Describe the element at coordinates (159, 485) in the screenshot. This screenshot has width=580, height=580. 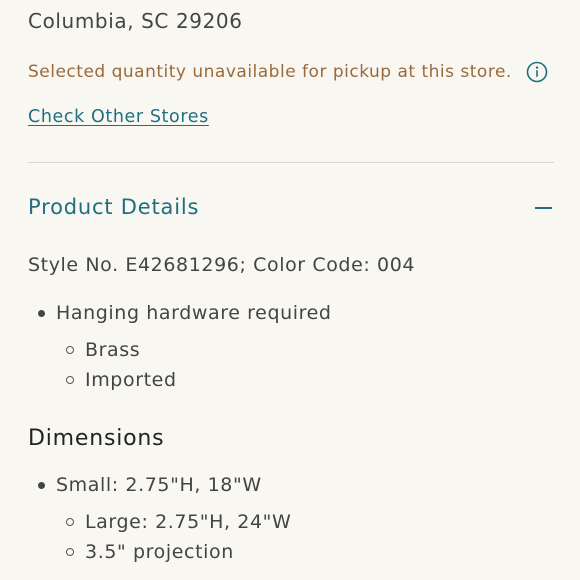
I see `list-item-text: Small: 2.75"H, 18"W` at that location.